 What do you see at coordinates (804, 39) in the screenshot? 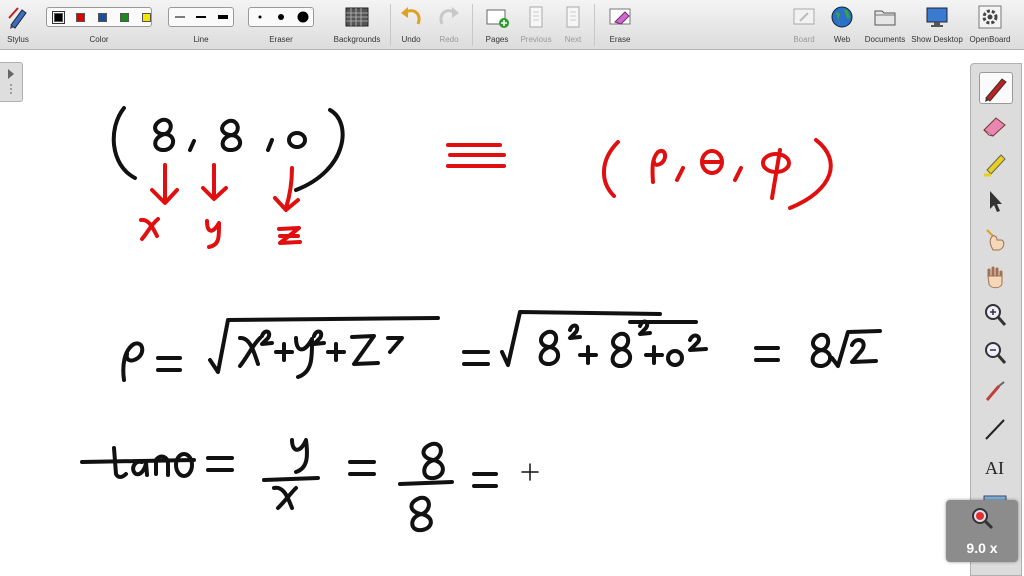
I see `board-label: Board` at bounding box center [804, 39].